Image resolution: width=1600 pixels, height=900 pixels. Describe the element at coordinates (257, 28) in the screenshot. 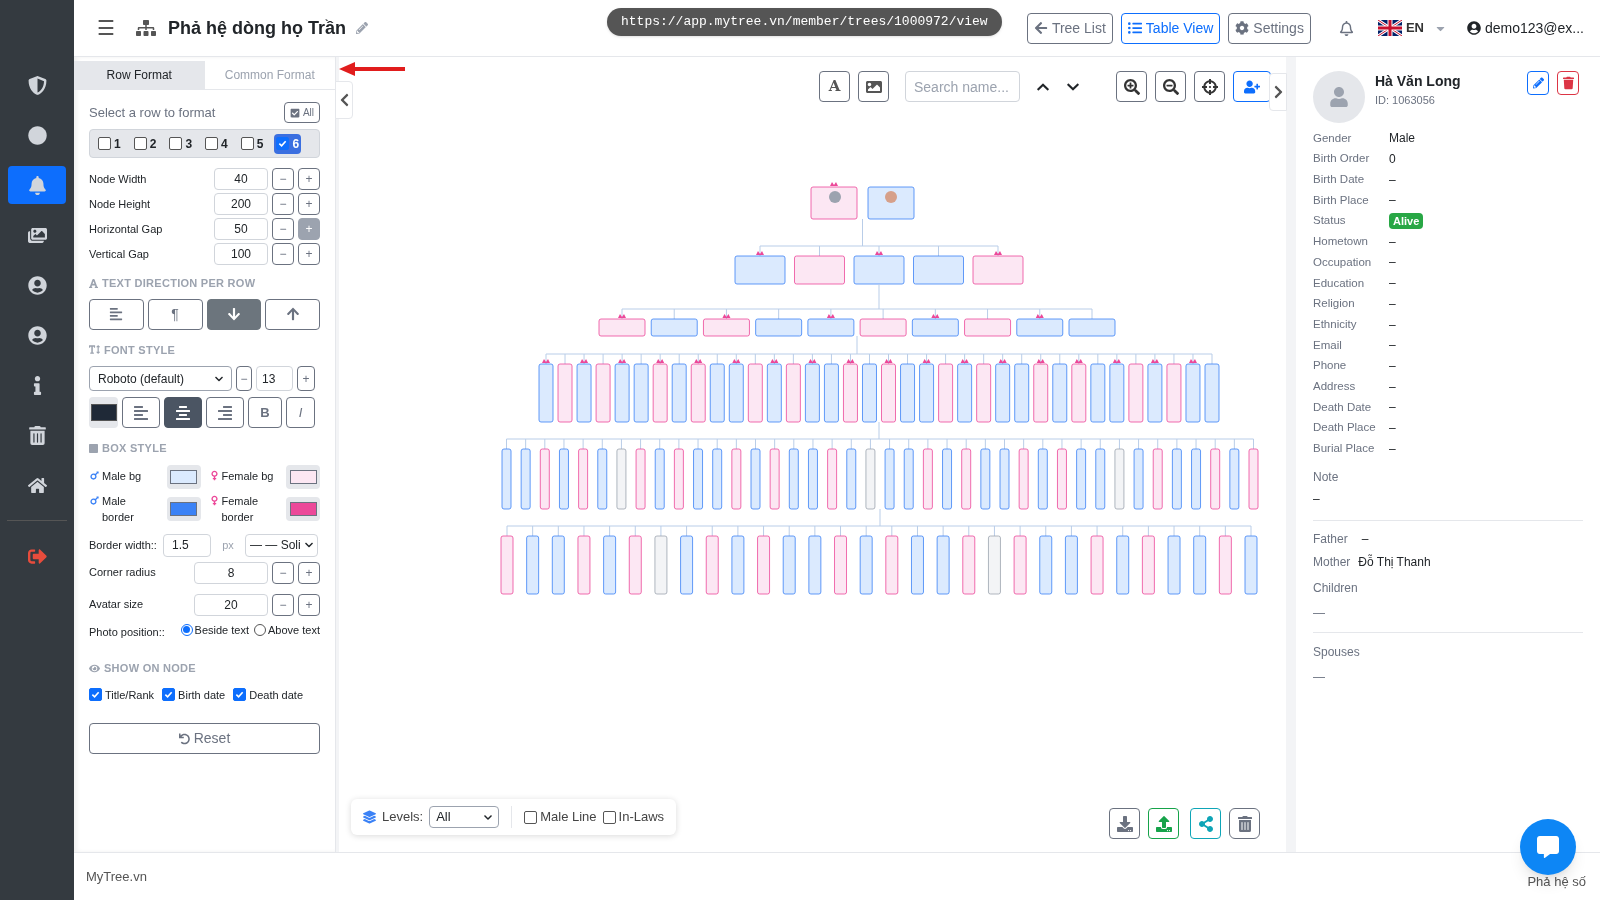

I see `page-title: Phả hệ dòng họ Trần` at that location.